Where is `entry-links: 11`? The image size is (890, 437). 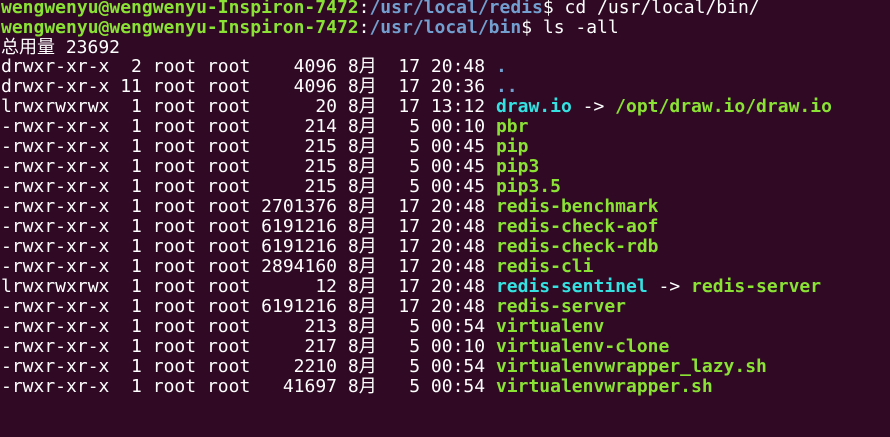 entry-links: 11 is located at coordinates (131, 86).